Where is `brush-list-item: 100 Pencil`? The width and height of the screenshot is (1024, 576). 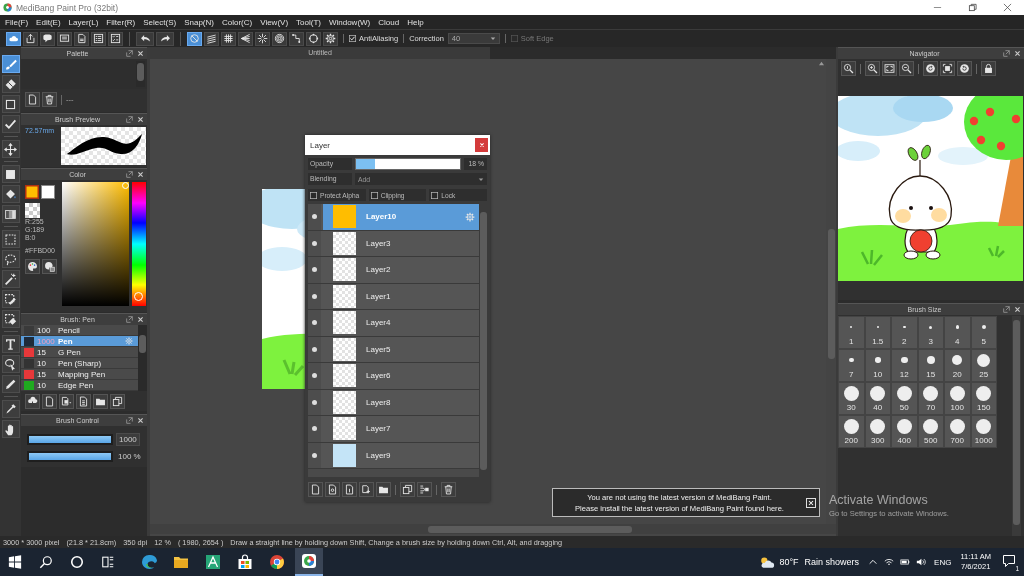
brush-list-item: 100 Pencil is located at coordinates (79, 330).